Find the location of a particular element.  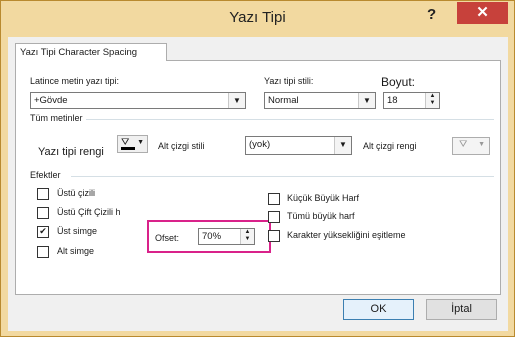

subscript-label: Alt simge is located at coordinates (76, 251).